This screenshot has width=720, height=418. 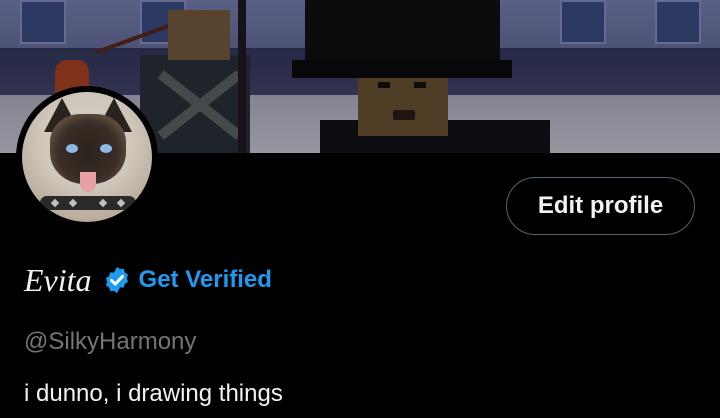 I want to click on edit-profile-button: Edit profile, so click(x=600, y=206).